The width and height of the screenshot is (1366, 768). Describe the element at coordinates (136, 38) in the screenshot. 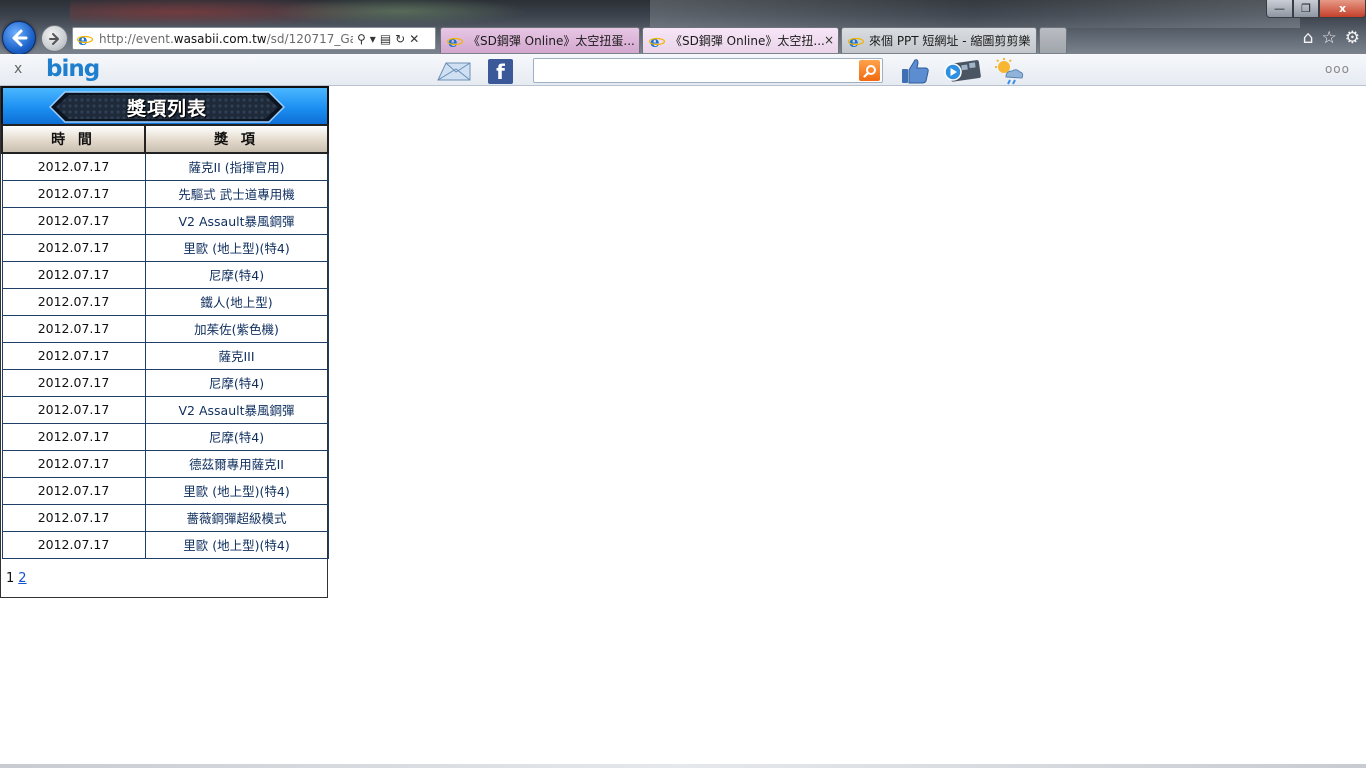

I see `url-prefix: http://event.` at that location.